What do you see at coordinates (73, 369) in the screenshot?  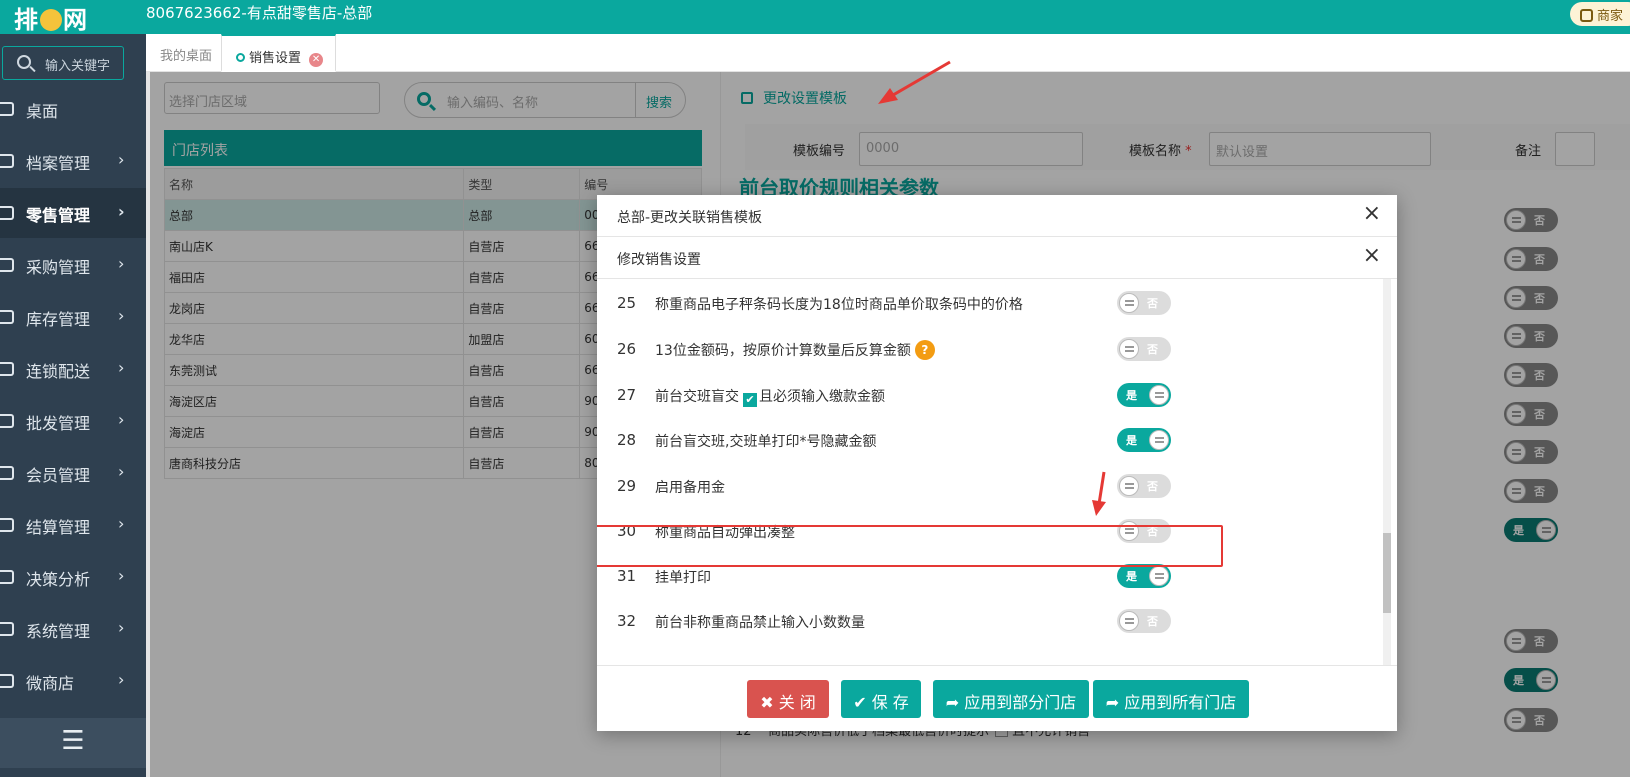 I see `sidebar-item: 连锁配送 ›` at bounding box center [73, 369].